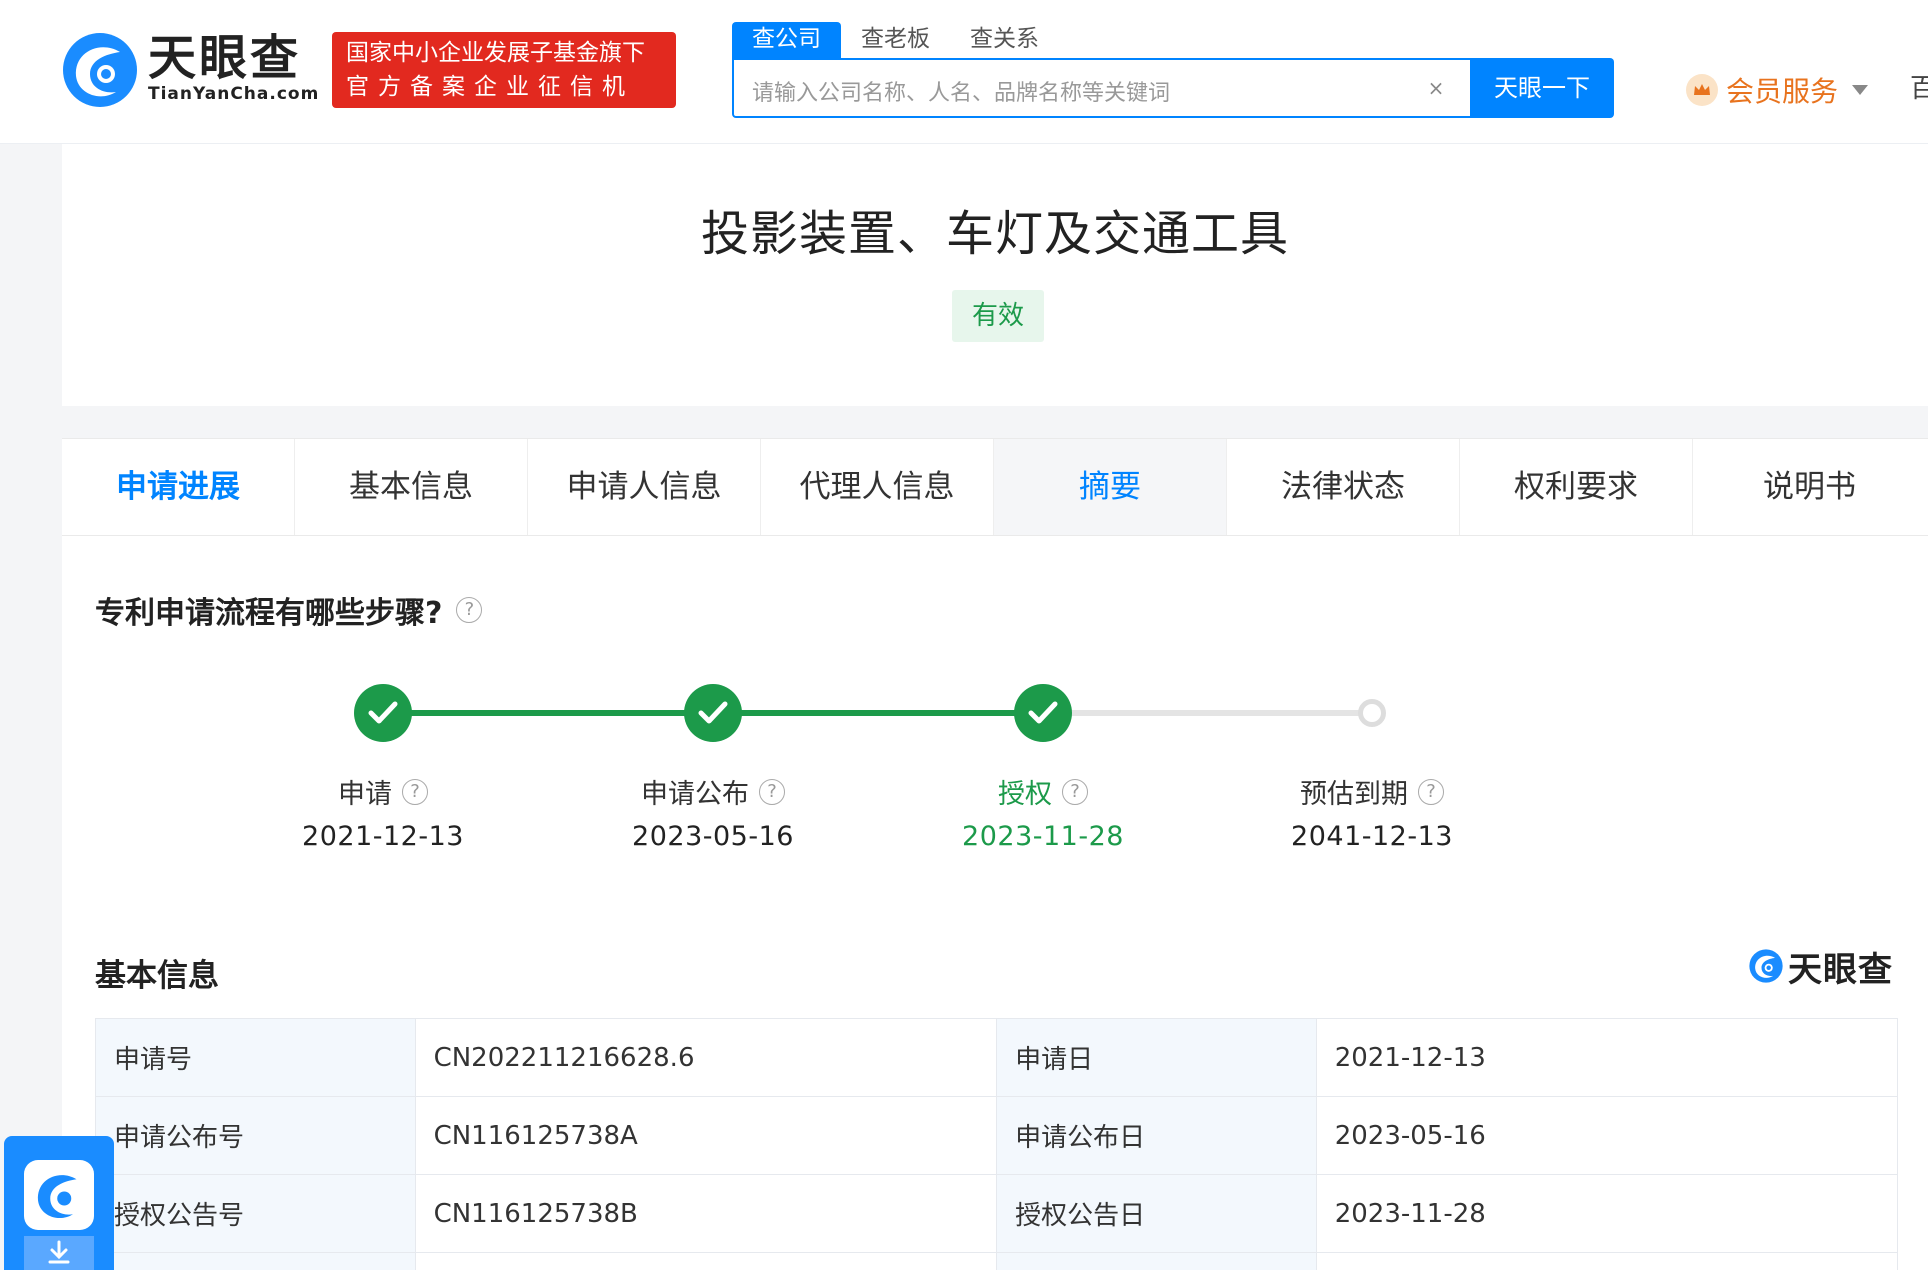  I want to click on table-row, so click(997, 1261).